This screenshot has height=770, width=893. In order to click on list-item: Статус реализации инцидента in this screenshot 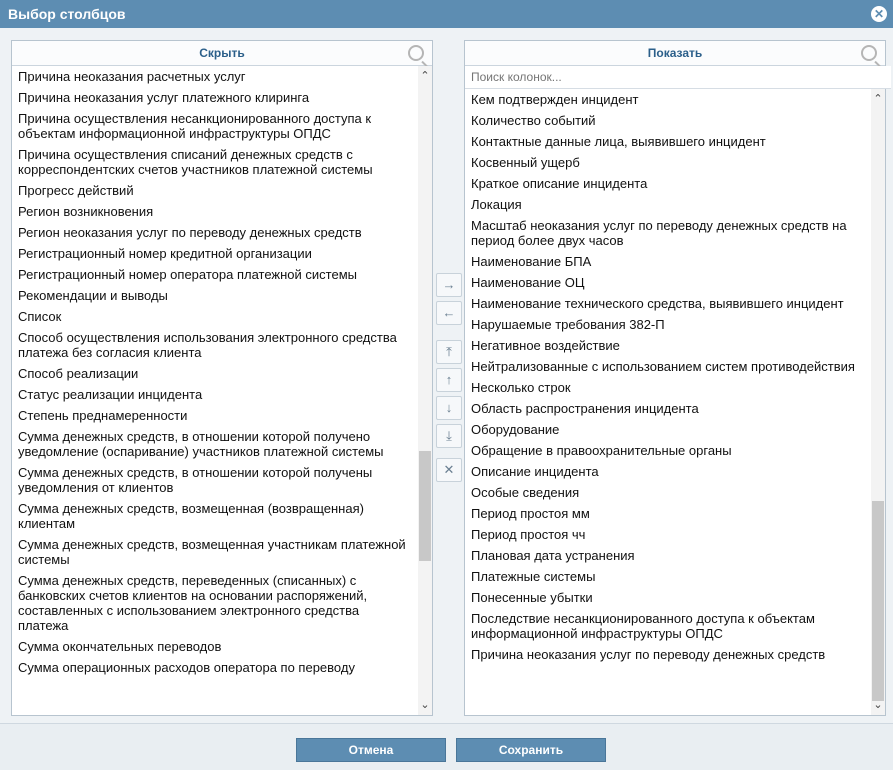, I will do `click(214, 394)`.